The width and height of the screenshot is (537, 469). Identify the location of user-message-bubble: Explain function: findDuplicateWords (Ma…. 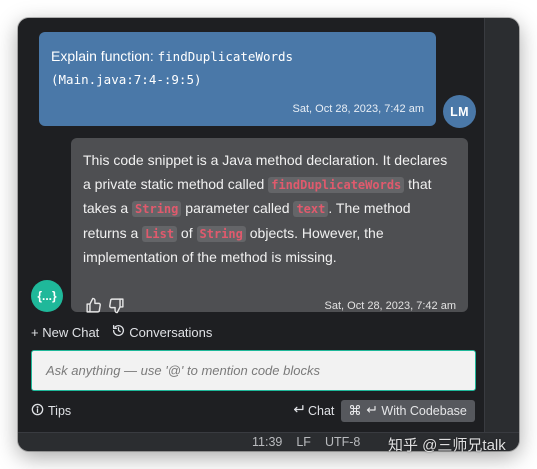
(237, 79).